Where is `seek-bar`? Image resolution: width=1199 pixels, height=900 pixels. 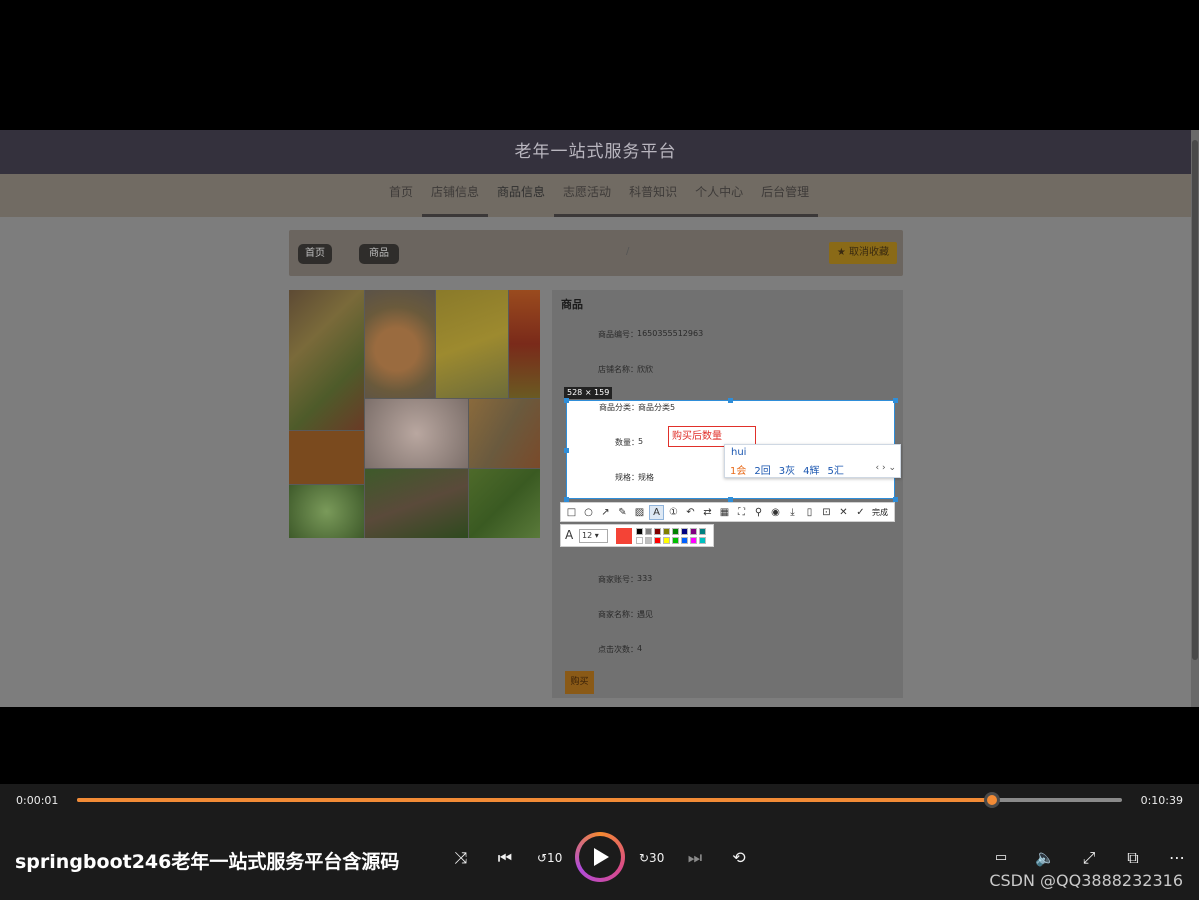
seek-bar is located at coordinates (599, 800).